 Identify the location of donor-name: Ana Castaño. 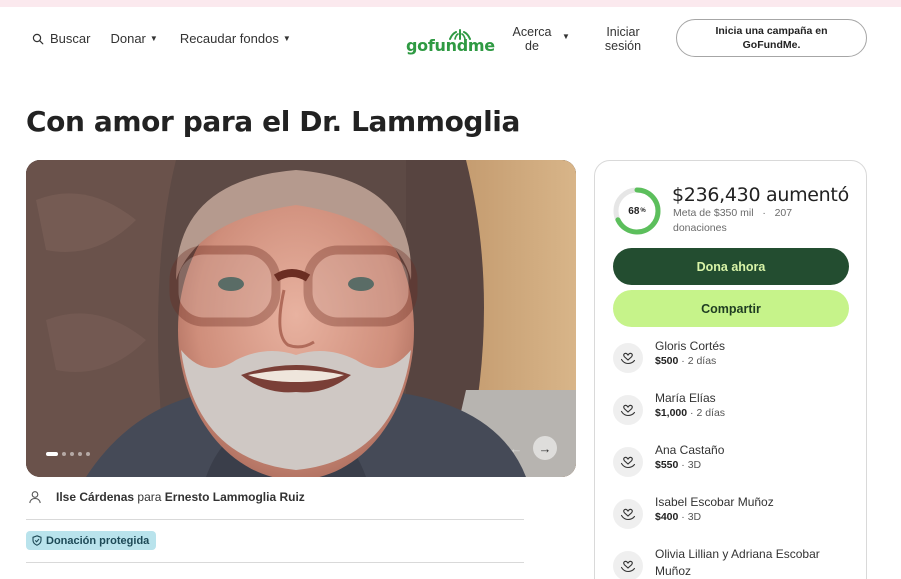
(690, 450).